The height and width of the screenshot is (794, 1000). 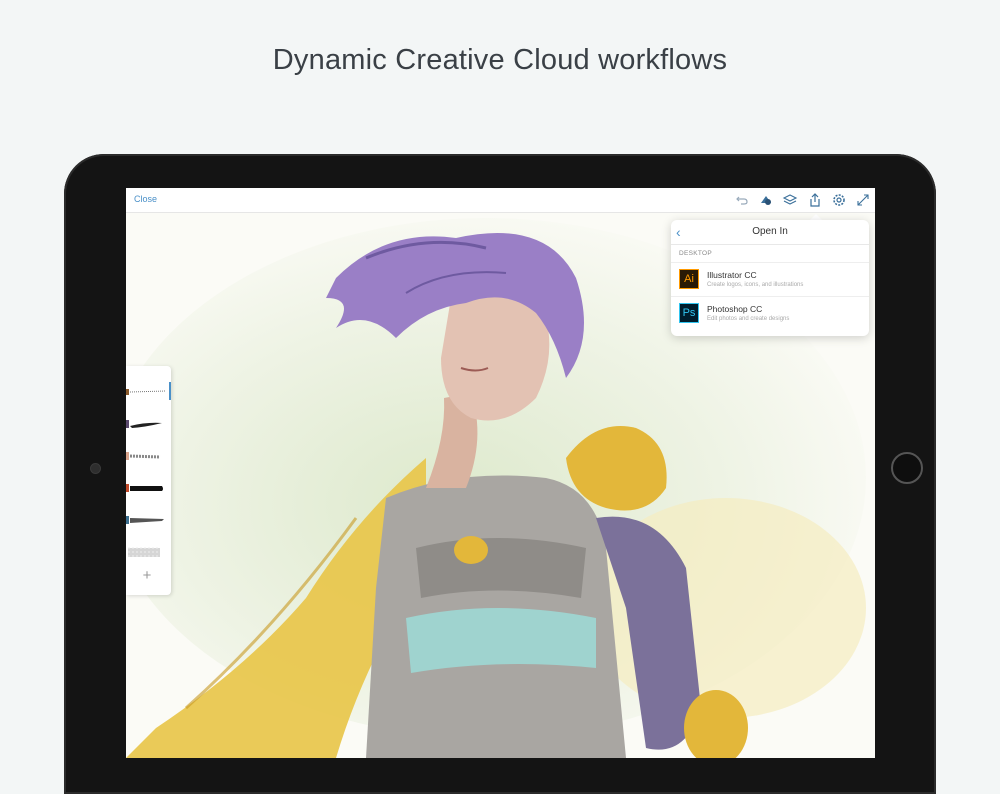 What do you see at coordinates (839, 200) in the screenshot?
I see `settings-icon` at bounding box center [839, 200].